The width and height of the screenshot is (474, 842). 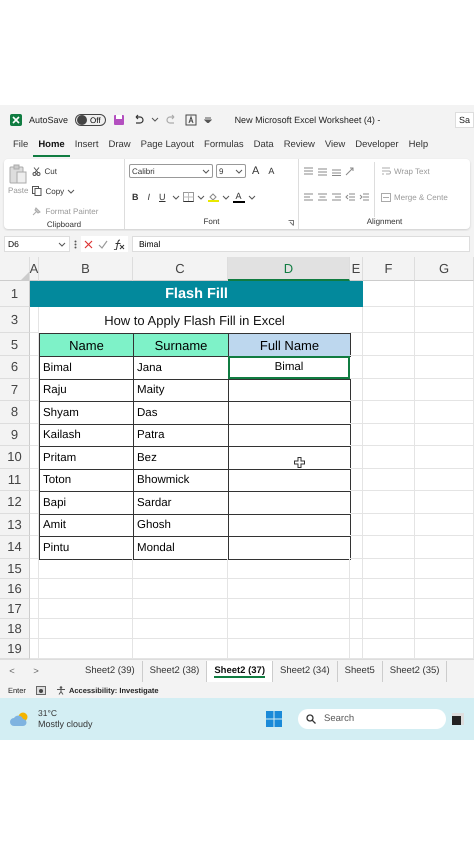 What do you see at coordinates (336, 171) in the screenshot?
I see `align-bottom-icon` at bounding box center [336, 171].